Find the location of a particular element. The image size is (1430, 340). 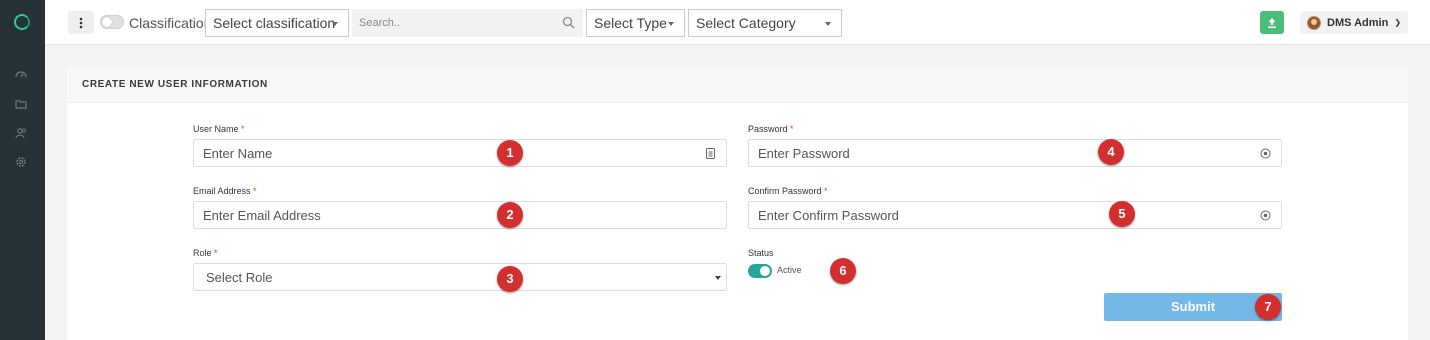

folder-icon is located at coordinates (21, 104).